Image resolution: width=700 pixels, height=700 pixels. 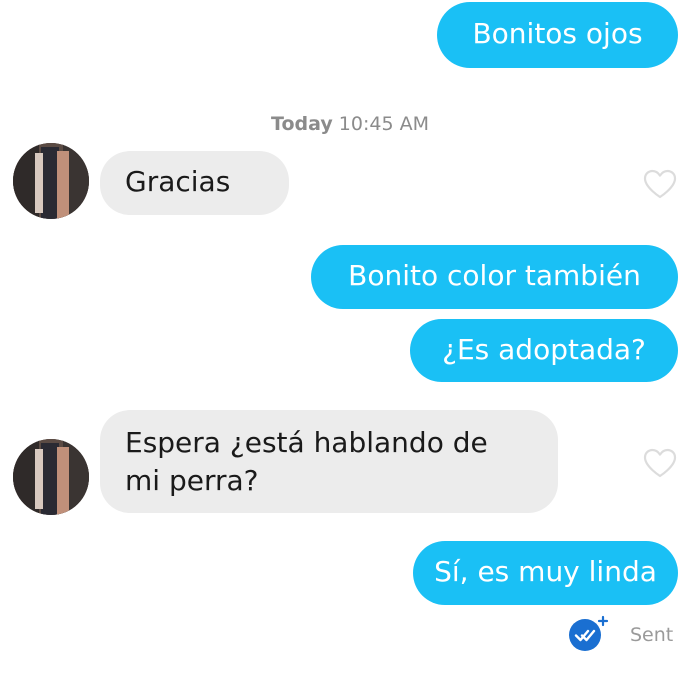 I want to click on message-line: mi perra?, so click(x=192, y=480).